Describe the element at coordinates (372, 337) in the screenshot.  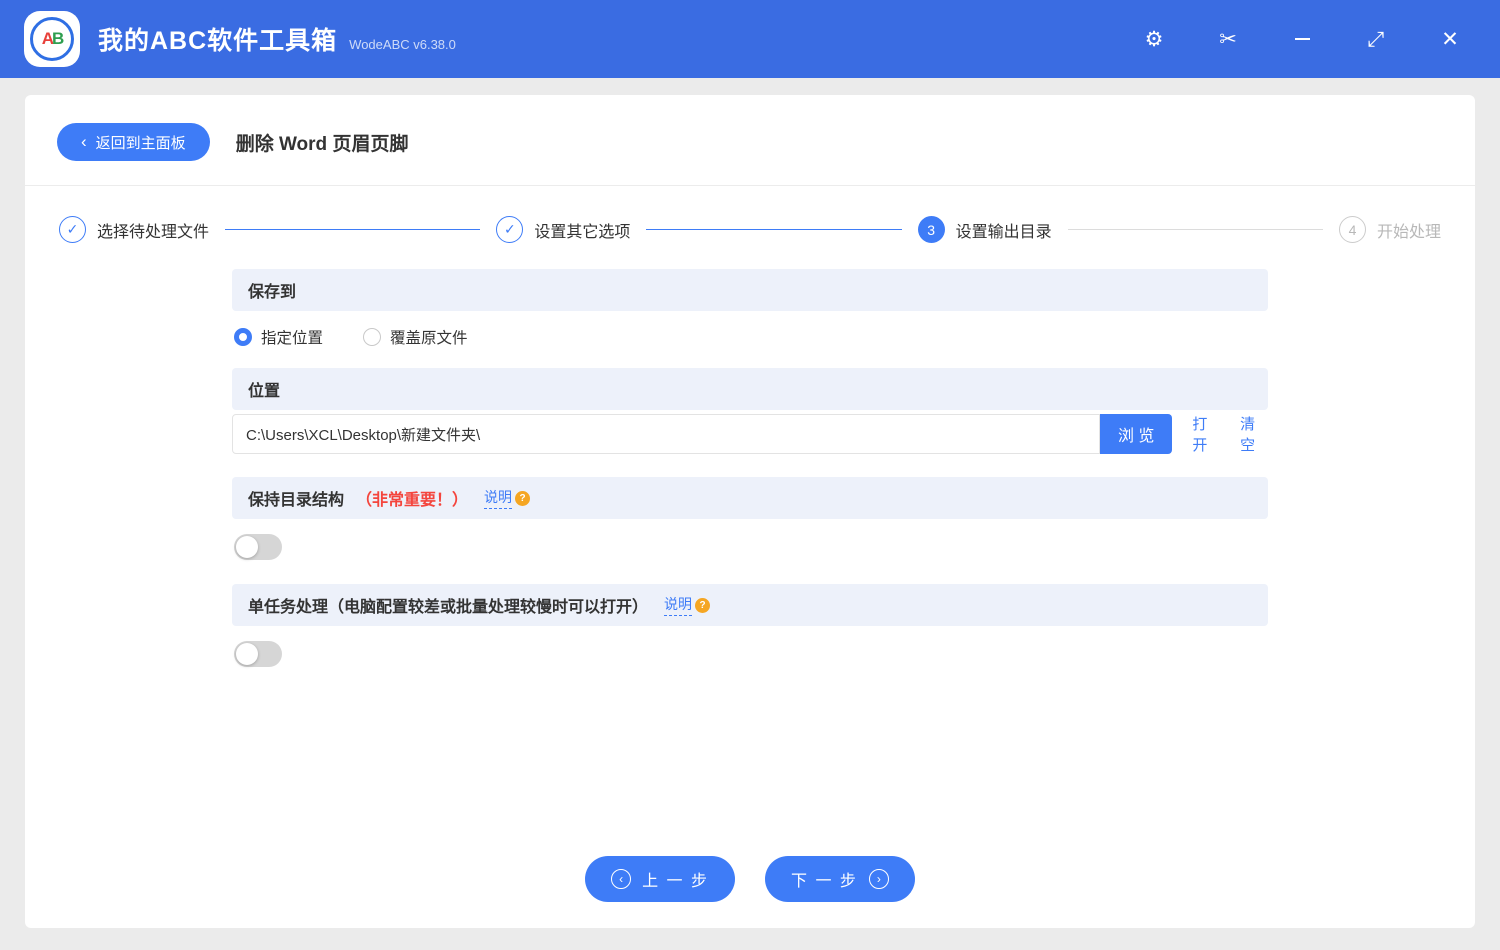
I see `radio-unselected-icon` at that location.